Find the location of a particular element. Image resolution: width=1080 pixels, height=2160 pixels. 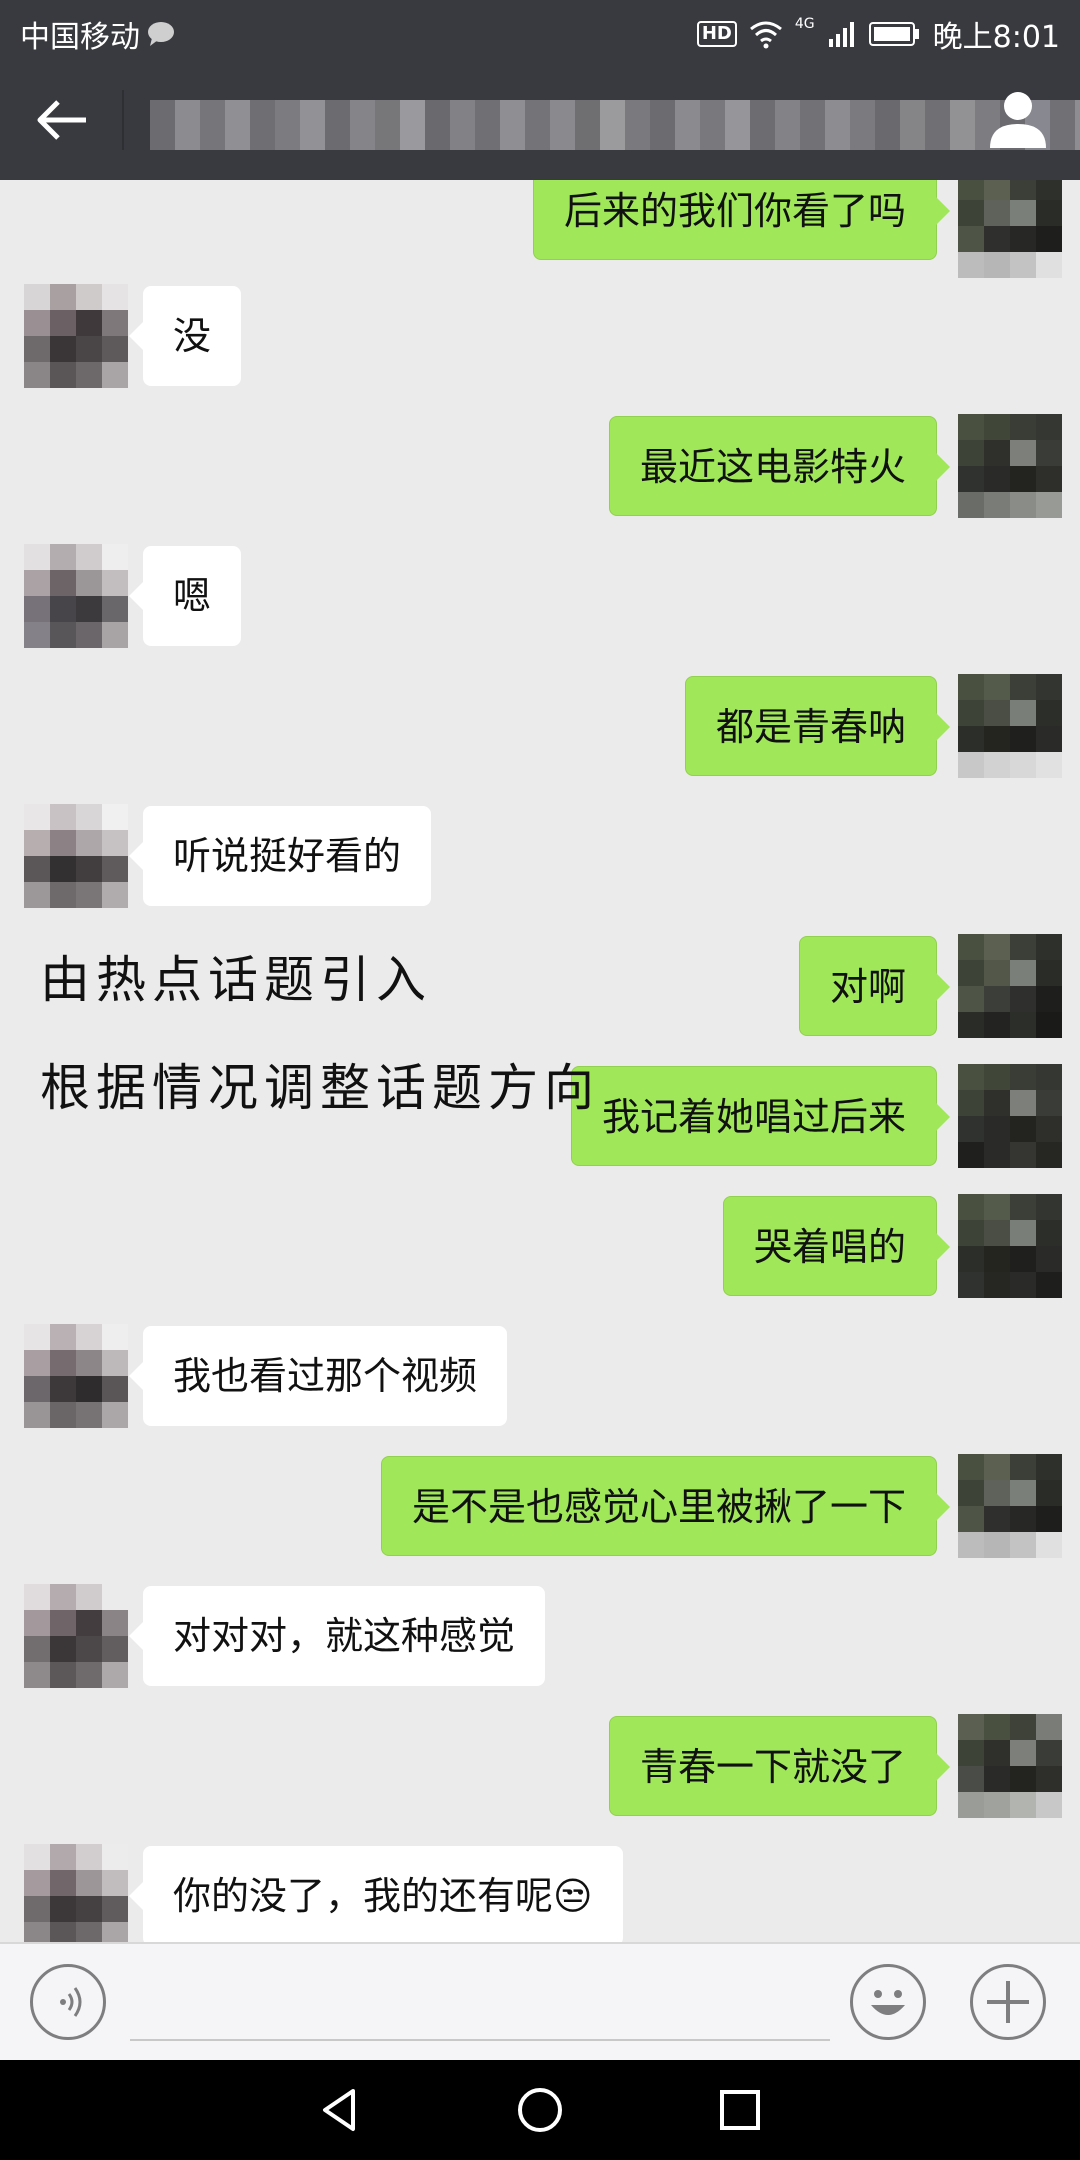

chat-header is located at coordinates (540, 120).